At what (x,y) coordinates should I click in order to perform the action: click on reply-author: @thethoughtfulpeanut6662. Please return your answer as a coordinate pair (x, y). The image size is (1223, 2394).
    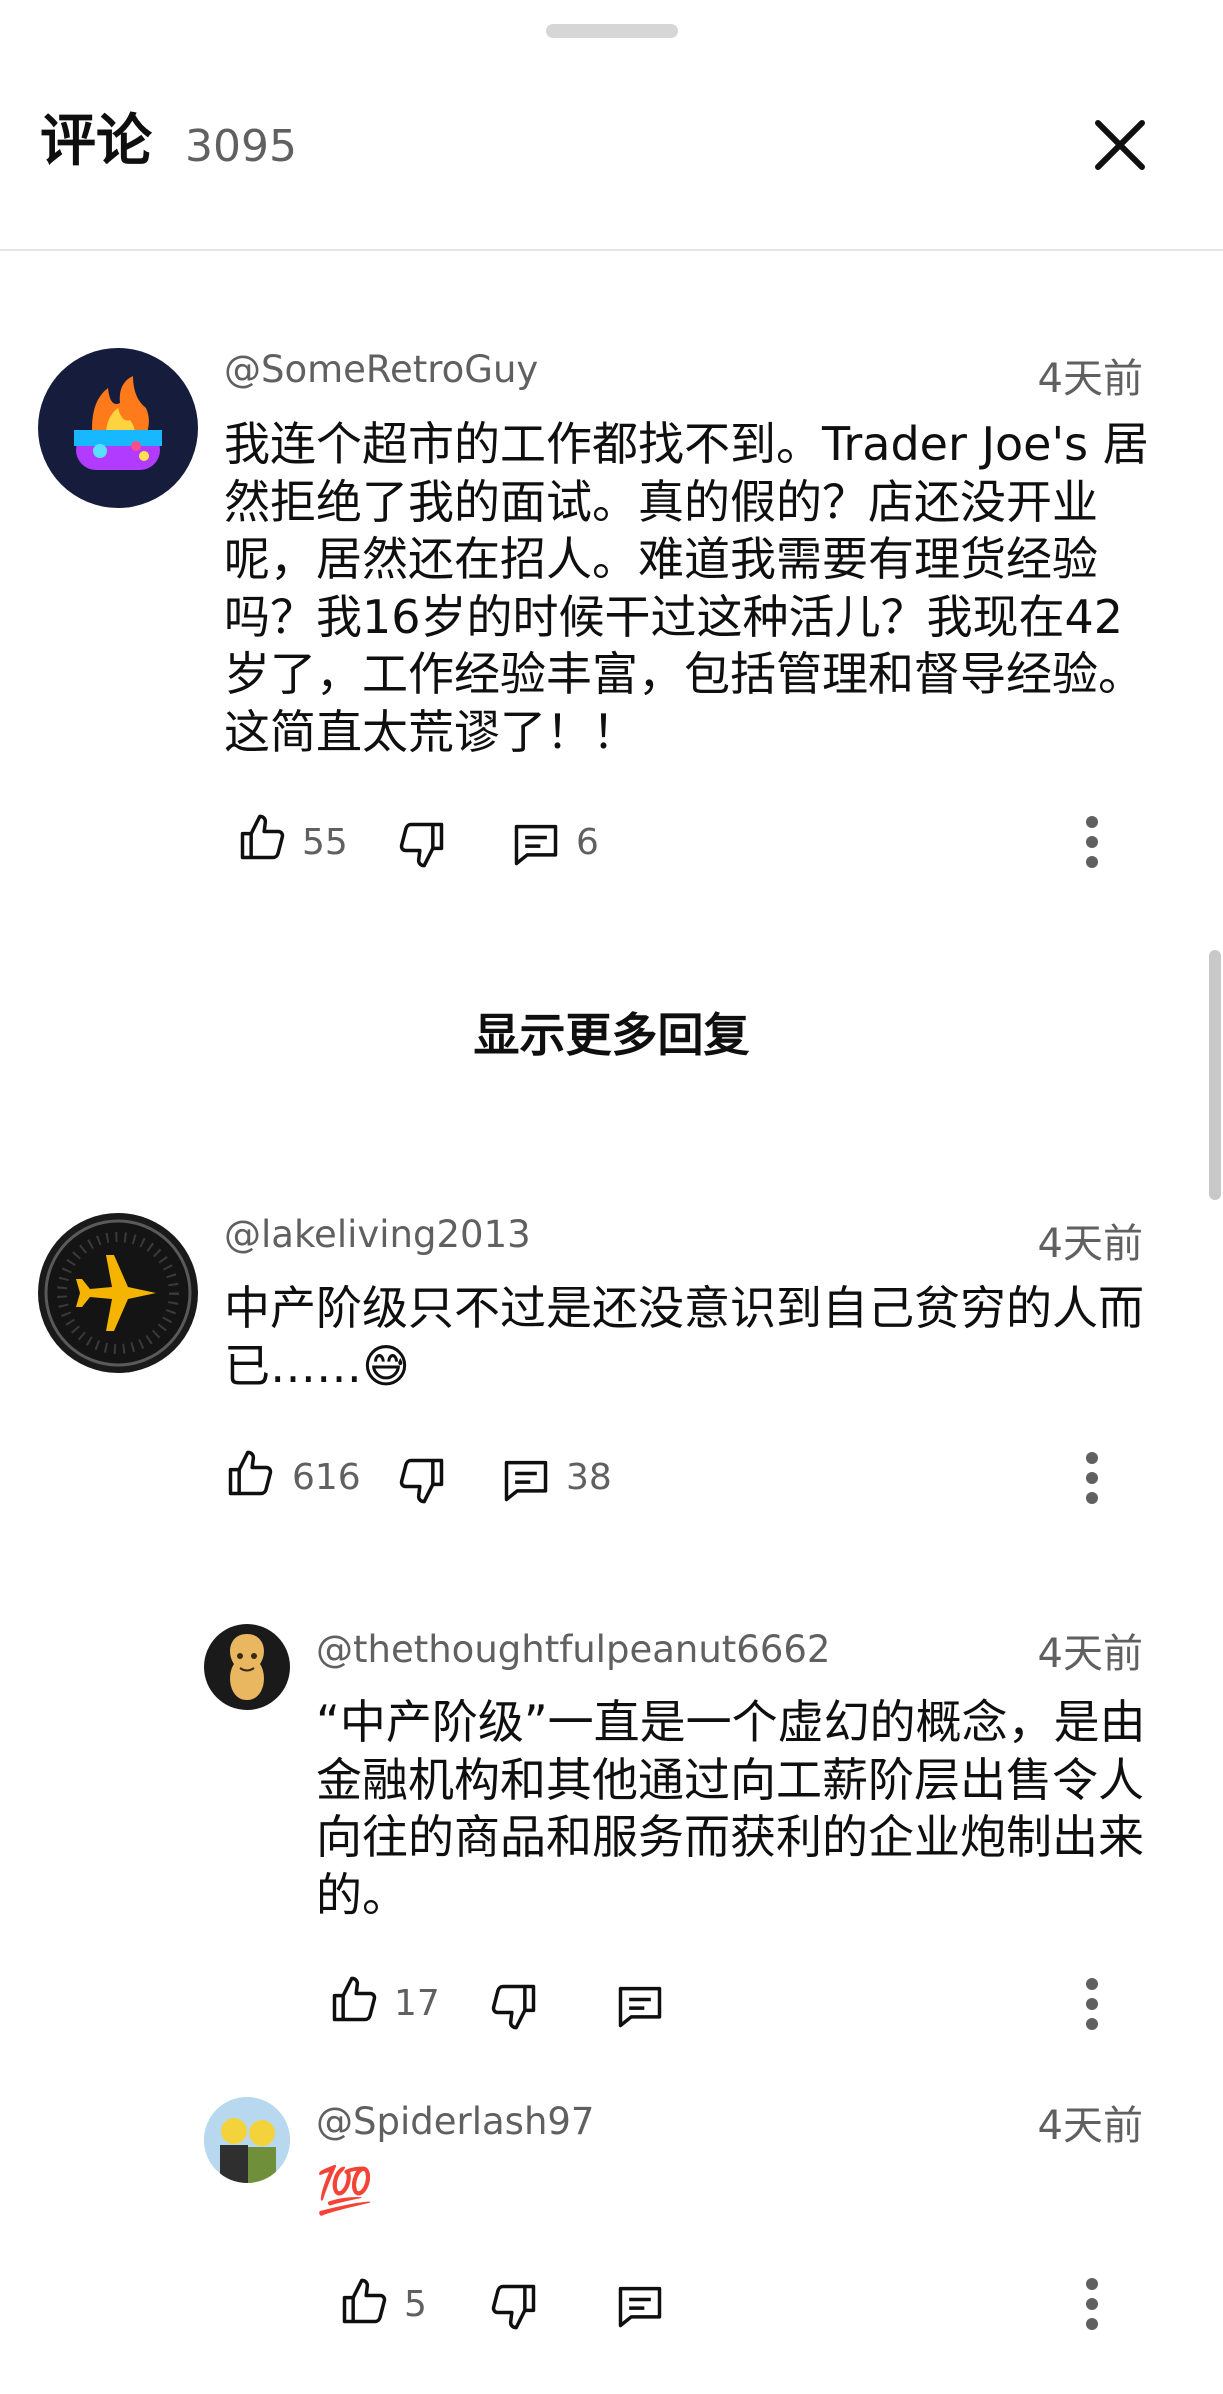
    Looking at the image, I should click on (573, 1650).